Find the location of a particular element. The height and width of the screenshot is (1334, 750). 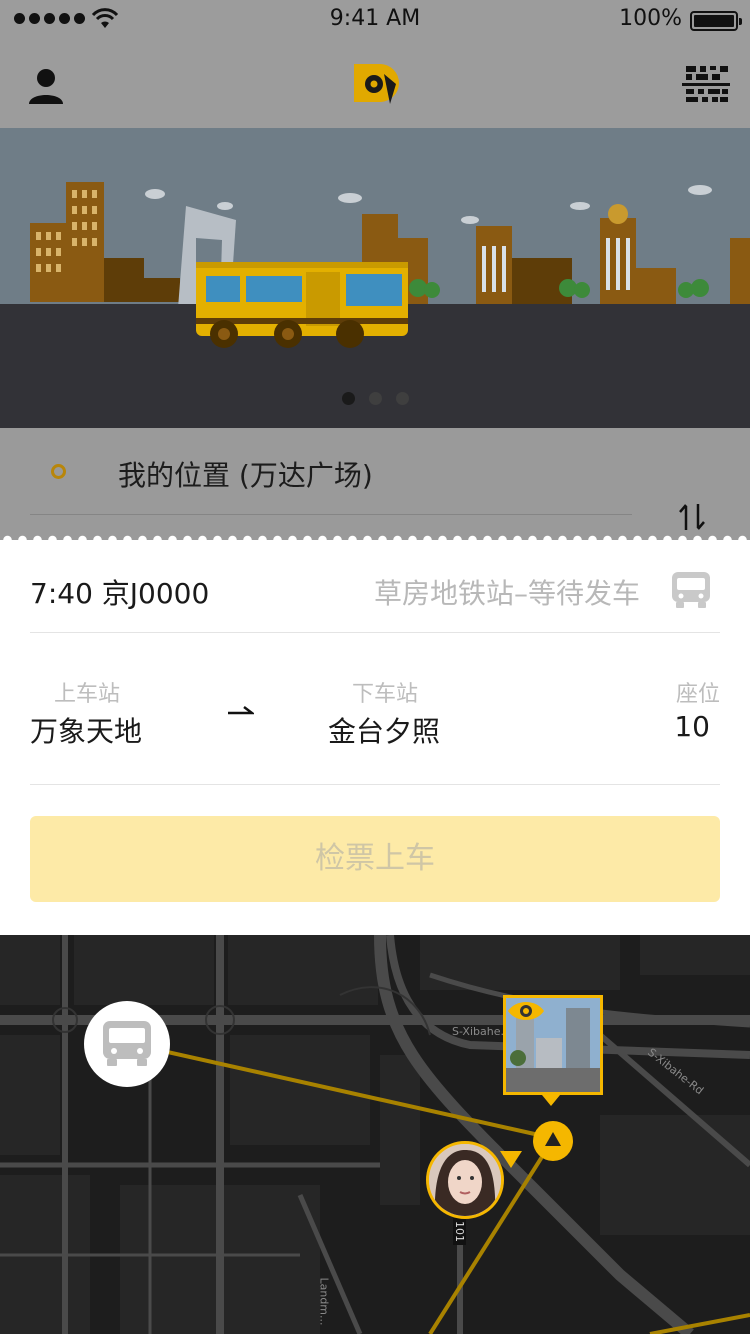

swap-direction-icon is located at coordinates (692, 517).